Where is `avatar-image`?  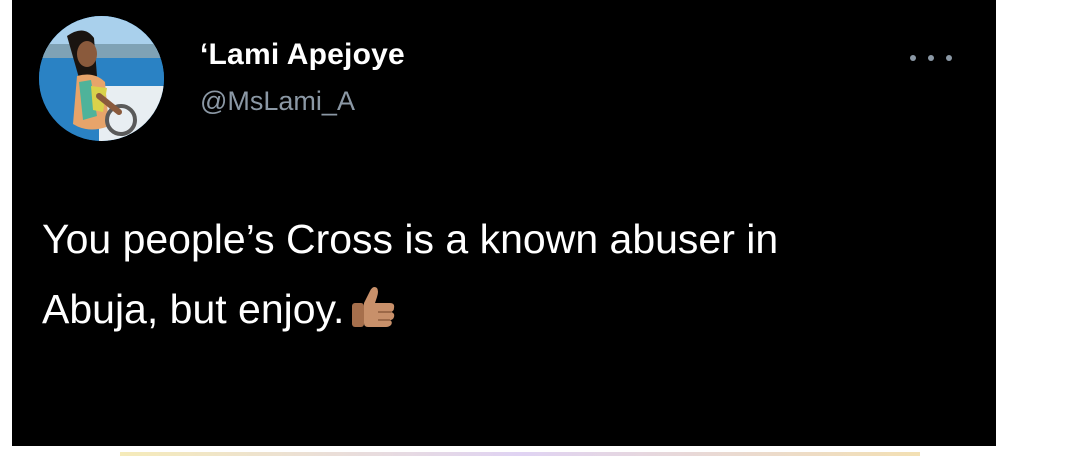 avatar-image is located at coordinates (101, 78).